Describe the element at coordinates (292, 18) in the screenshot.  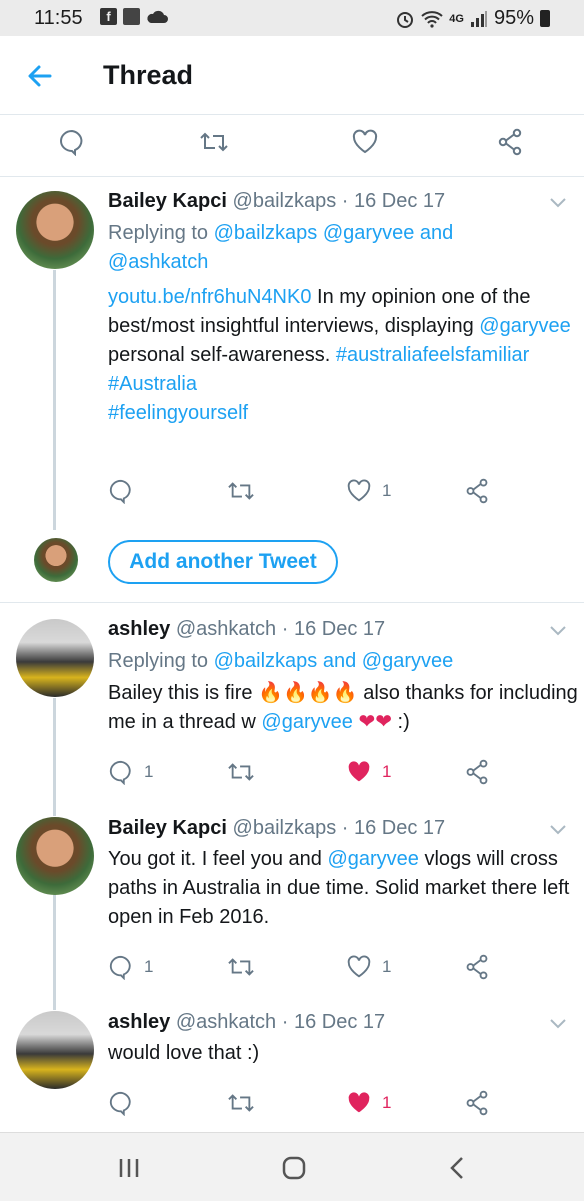
I see `status-bar: 11:55 f 4G 95%` at that location.